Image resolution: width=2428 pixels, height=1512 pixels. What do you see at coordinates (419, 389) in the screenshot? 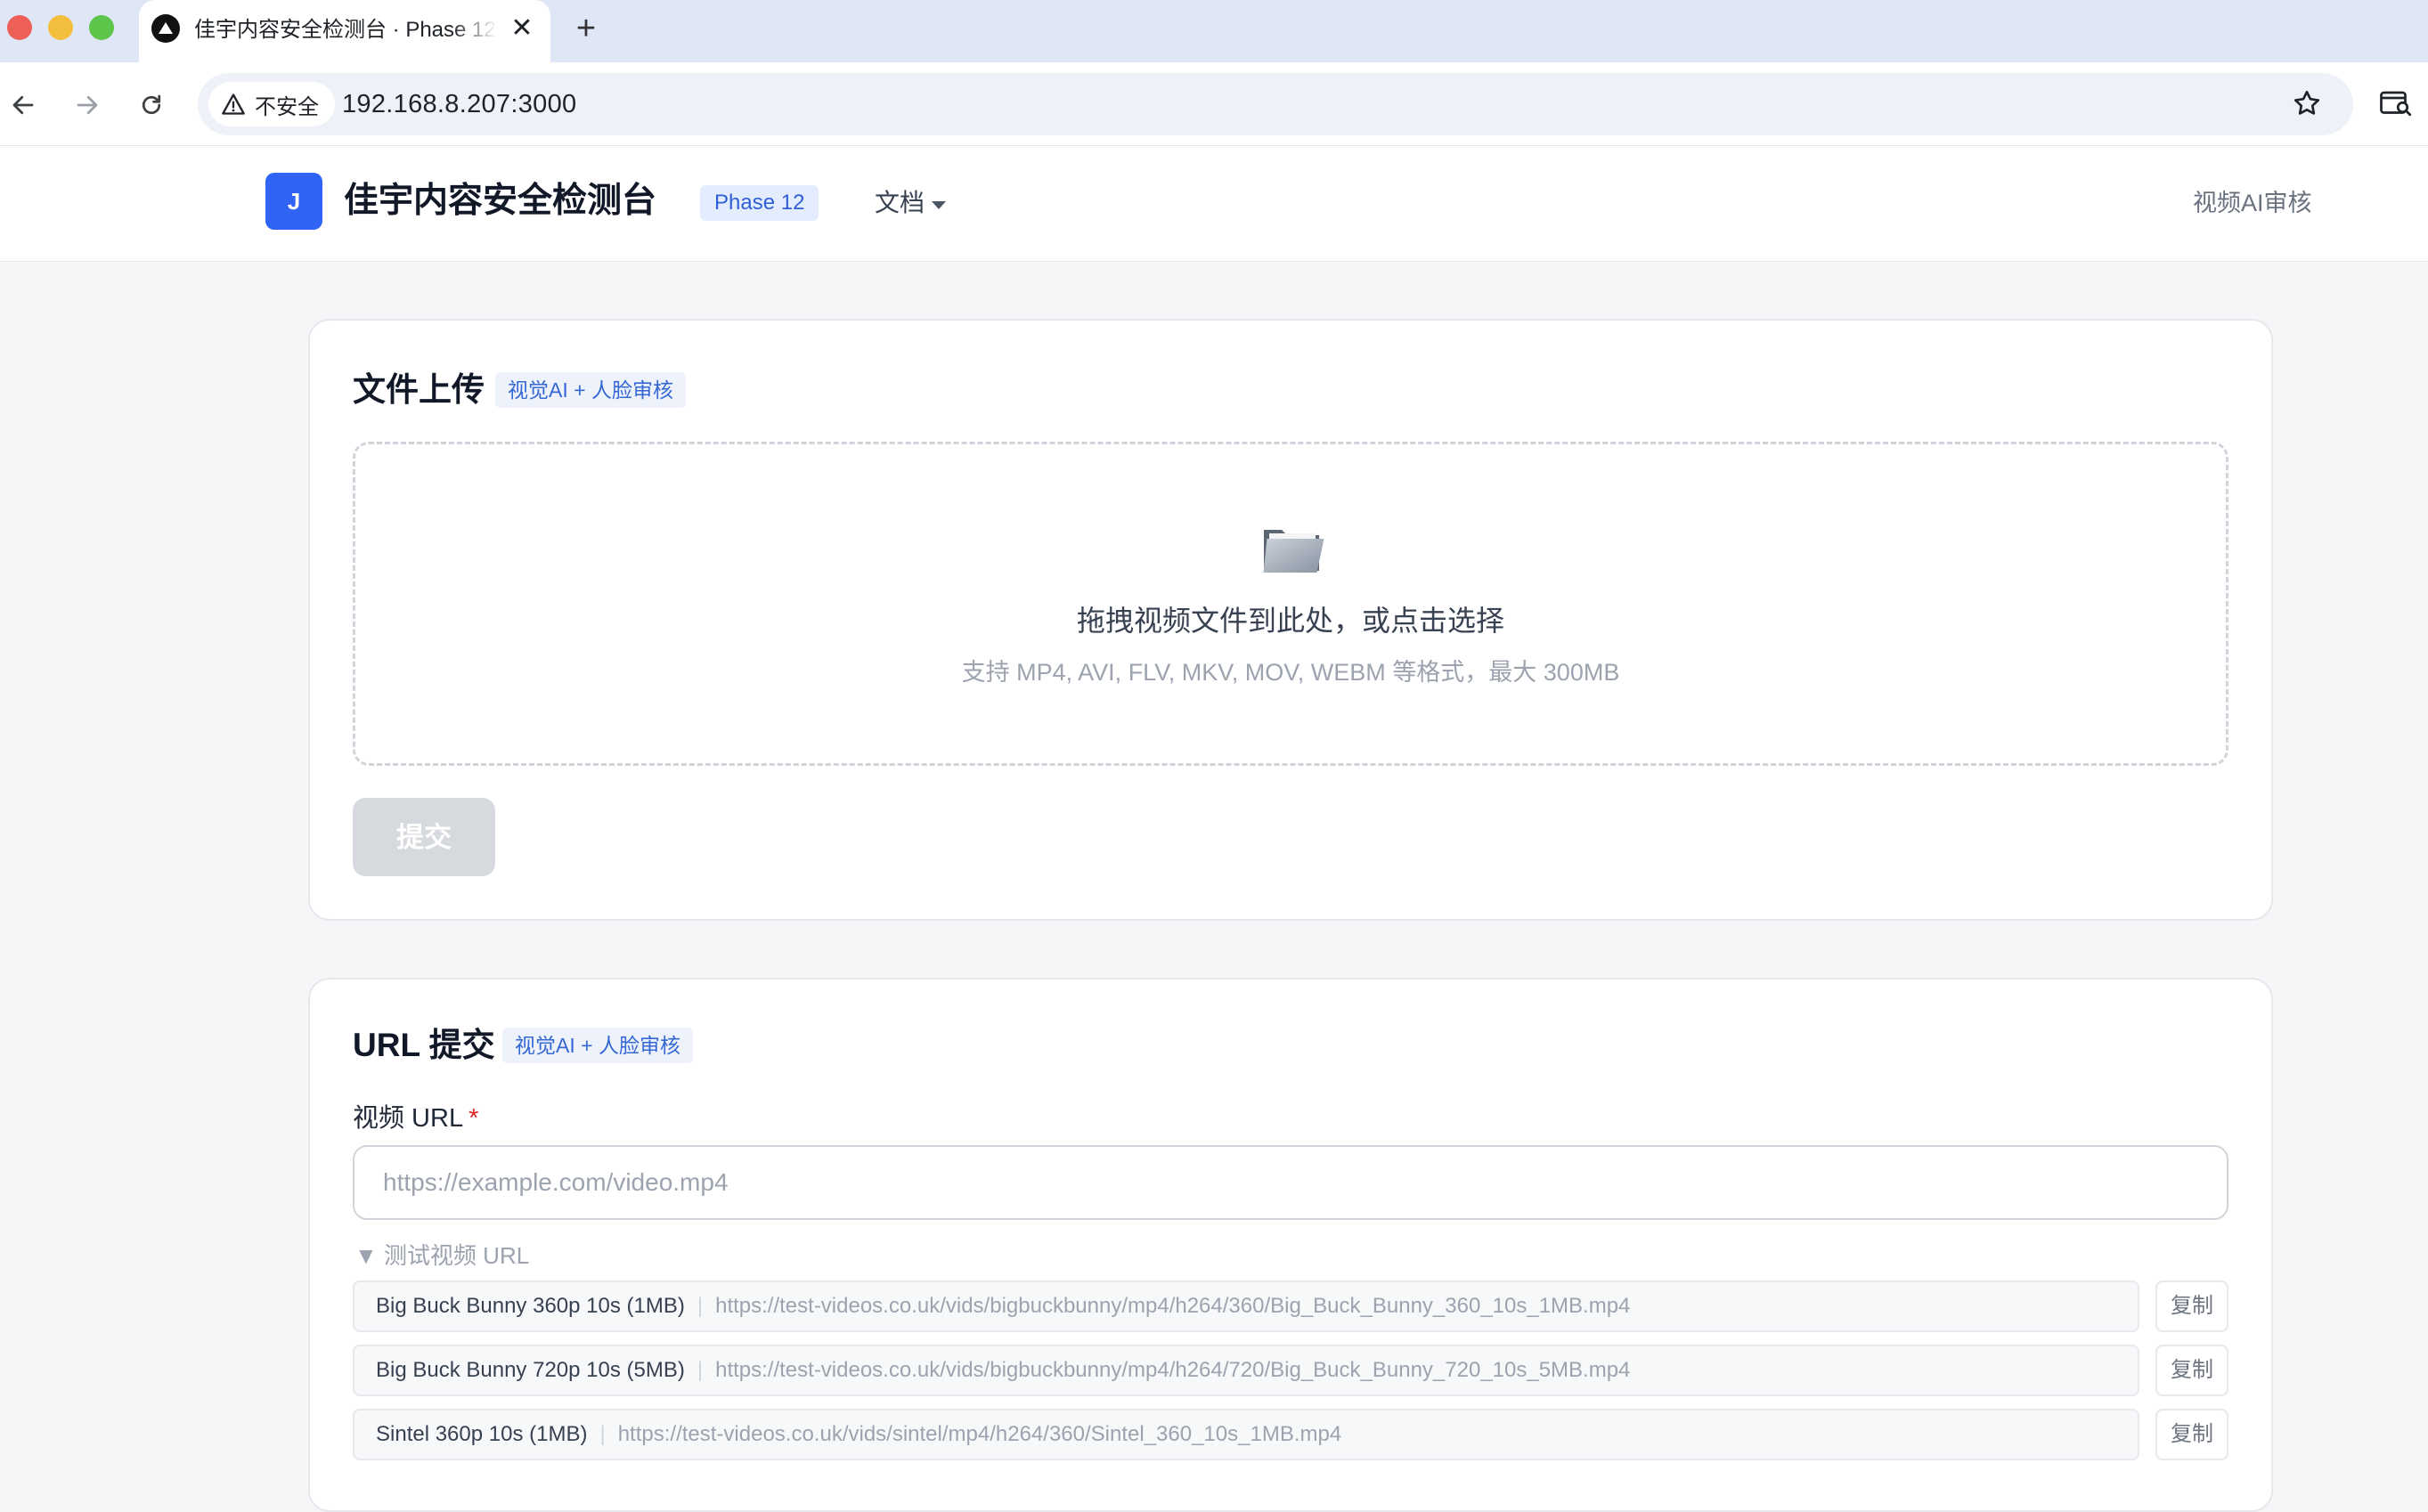
I see `card-title: 文件上传` at bounding box center [419, 389].